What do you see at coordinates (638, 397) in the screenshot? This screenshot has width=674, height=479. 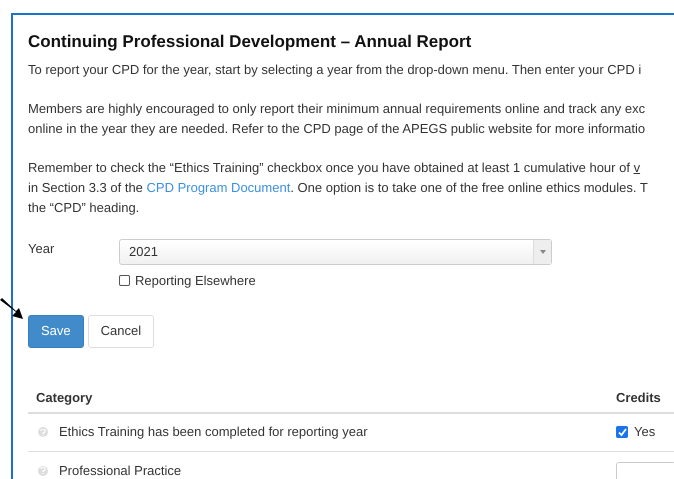 I see `column-header: Credits` at bounding box center [638, 397].